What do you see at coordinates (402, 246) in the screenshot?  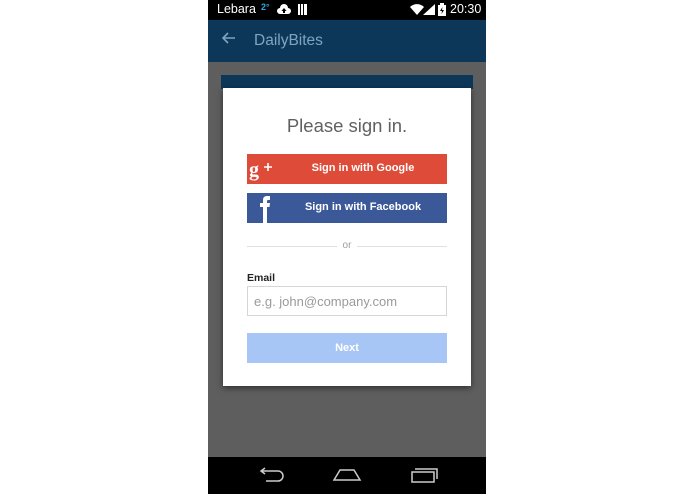 I see `divider-right` at bounding box center [402, 246].